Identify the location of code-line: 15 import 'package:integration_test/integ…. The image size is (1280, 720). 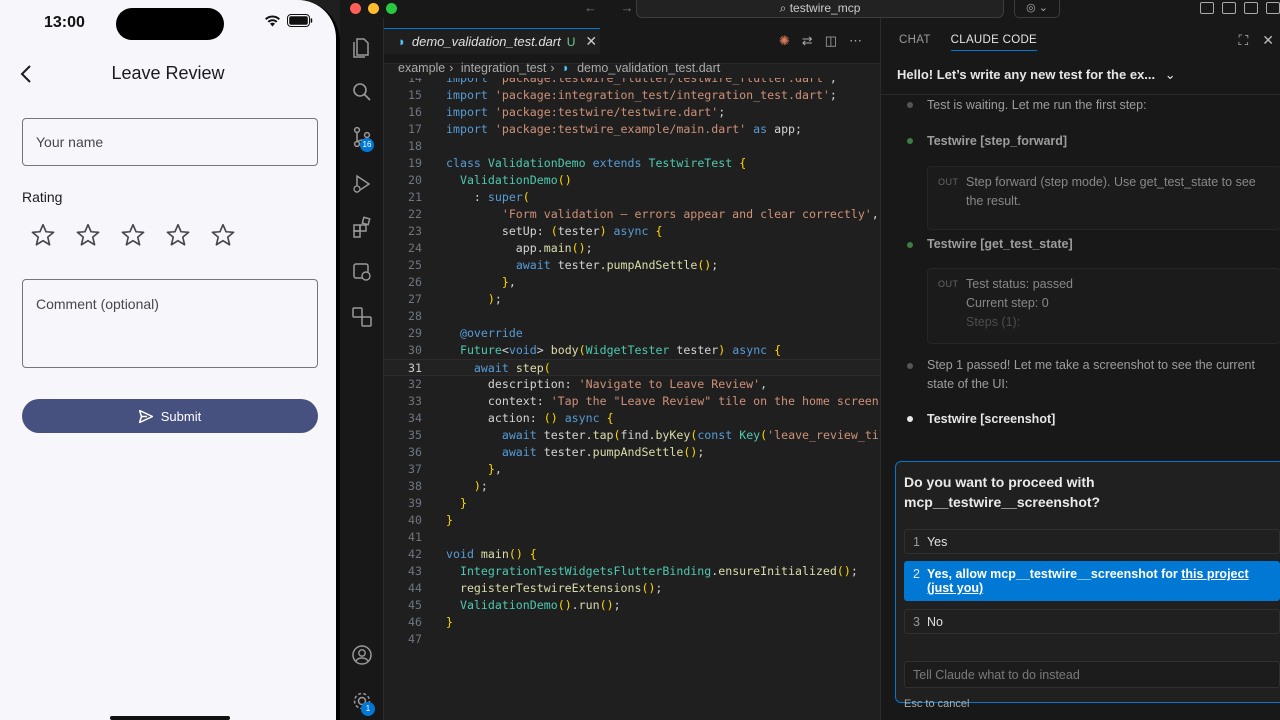
(632, 95).